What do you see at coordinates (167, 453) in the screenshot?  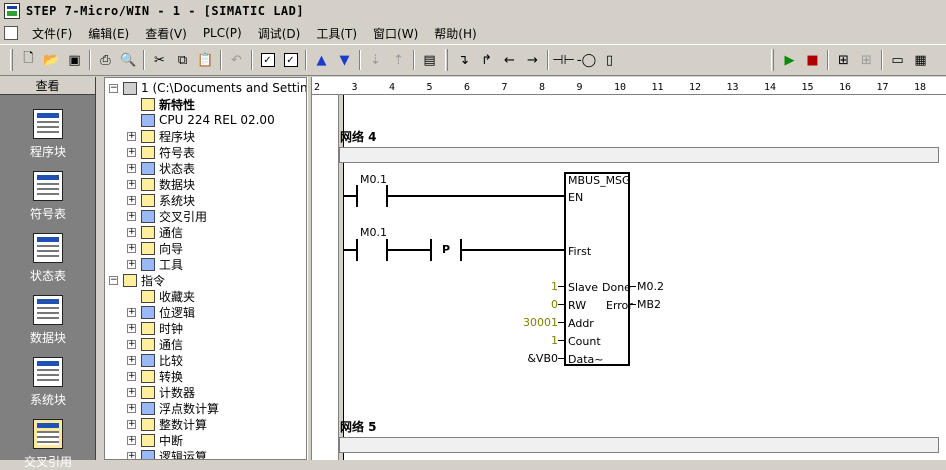 I see `tree-item: + 逻辑运算` at bounding box center [167, 453].